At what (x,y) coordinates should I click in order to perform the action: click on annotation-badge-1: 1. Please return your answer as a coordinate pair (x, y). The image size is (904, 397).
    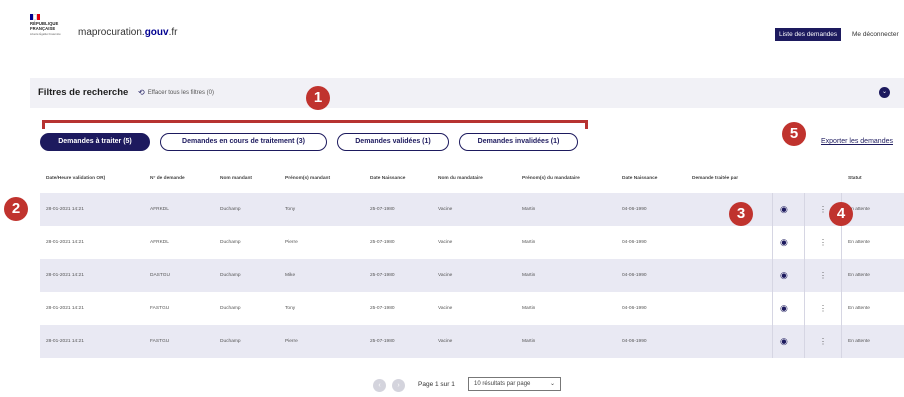
    Looking at the image, I should click on (318, 98).